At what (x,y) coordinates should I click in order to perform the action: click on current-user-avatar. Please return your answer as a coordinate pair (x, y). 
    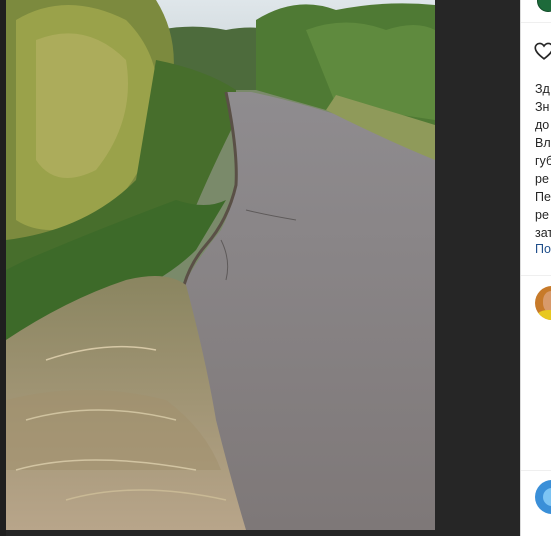
    Looking at the image, I should click on (543, 497).